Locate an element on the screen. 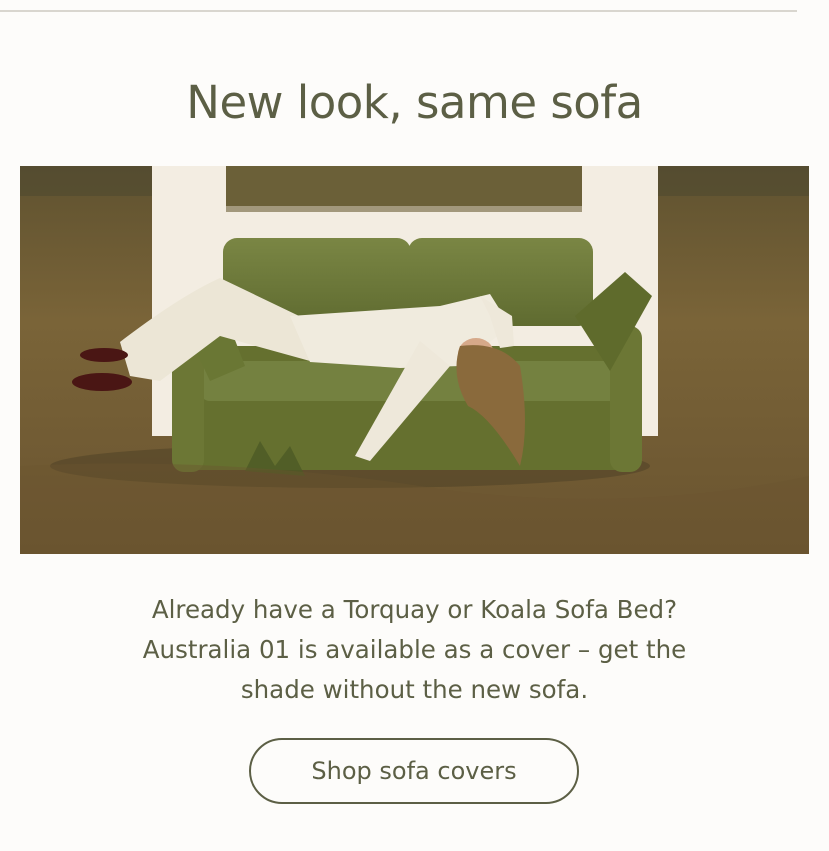 This screenshot has height=851, width=829. description-line-3: shade without the new sofa. is located at coordinates (414, 689).